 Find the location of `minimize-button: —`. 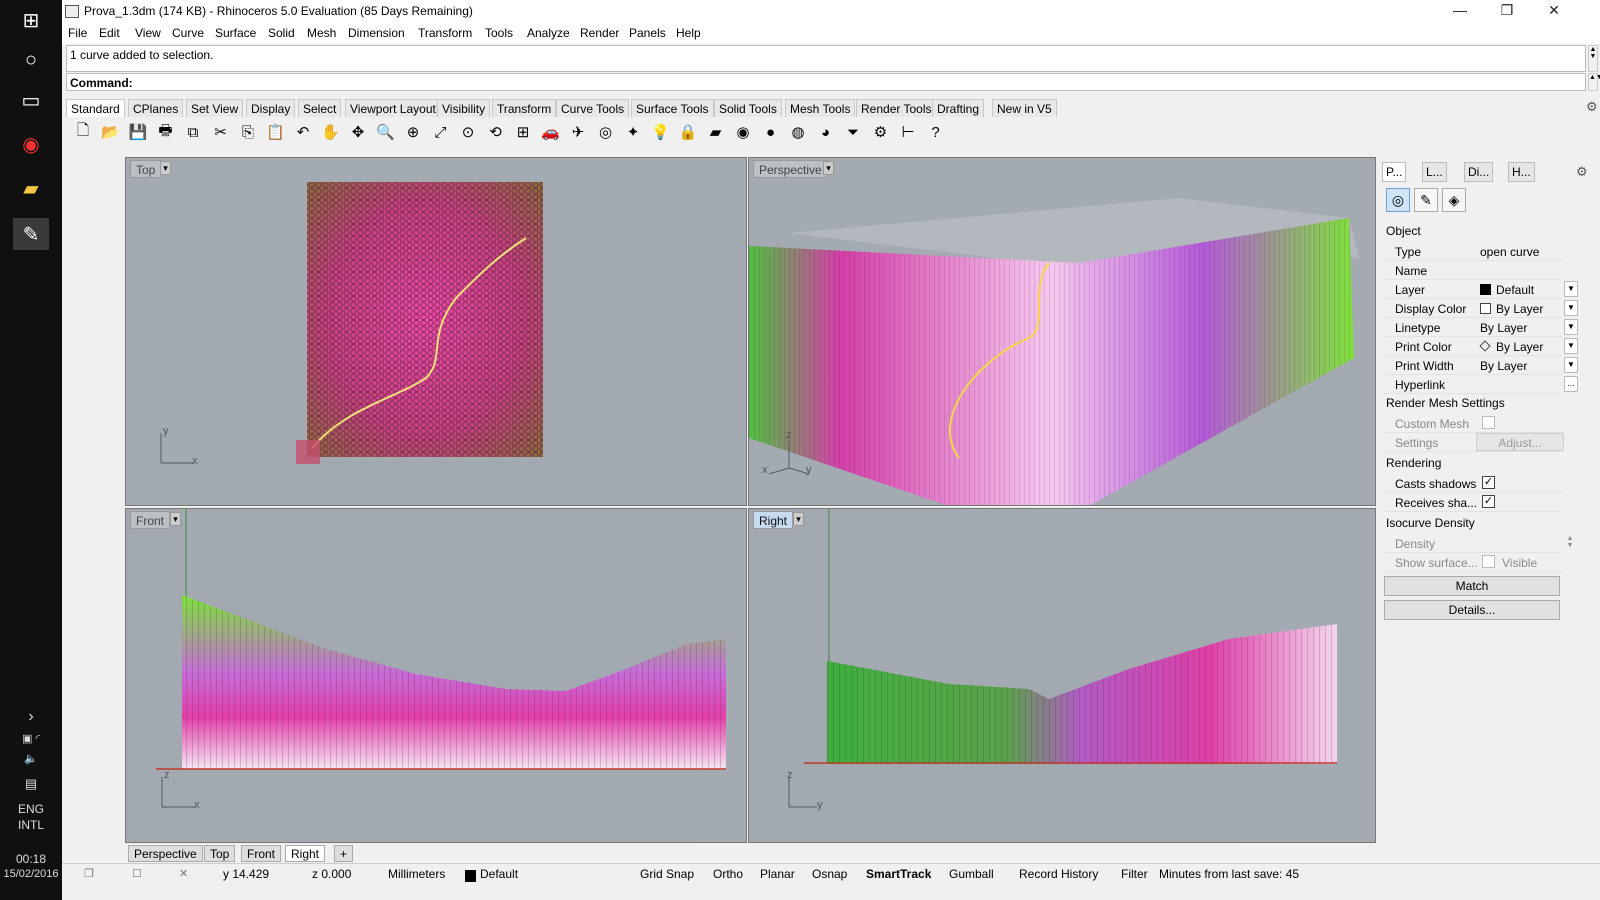

minimize-button: — is located at coordinates (1460, 12).